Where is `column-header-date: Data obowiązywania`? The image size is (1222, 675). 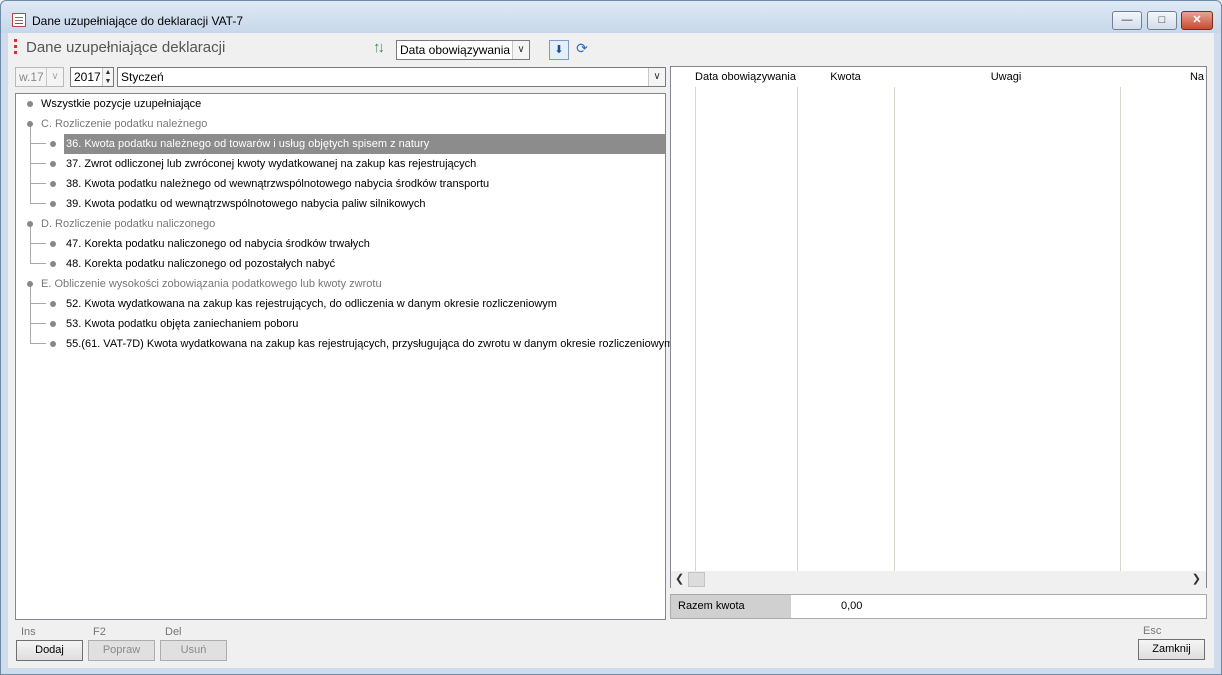
column-header-date: Data obowiązywania is located at coordinates (745, 77).